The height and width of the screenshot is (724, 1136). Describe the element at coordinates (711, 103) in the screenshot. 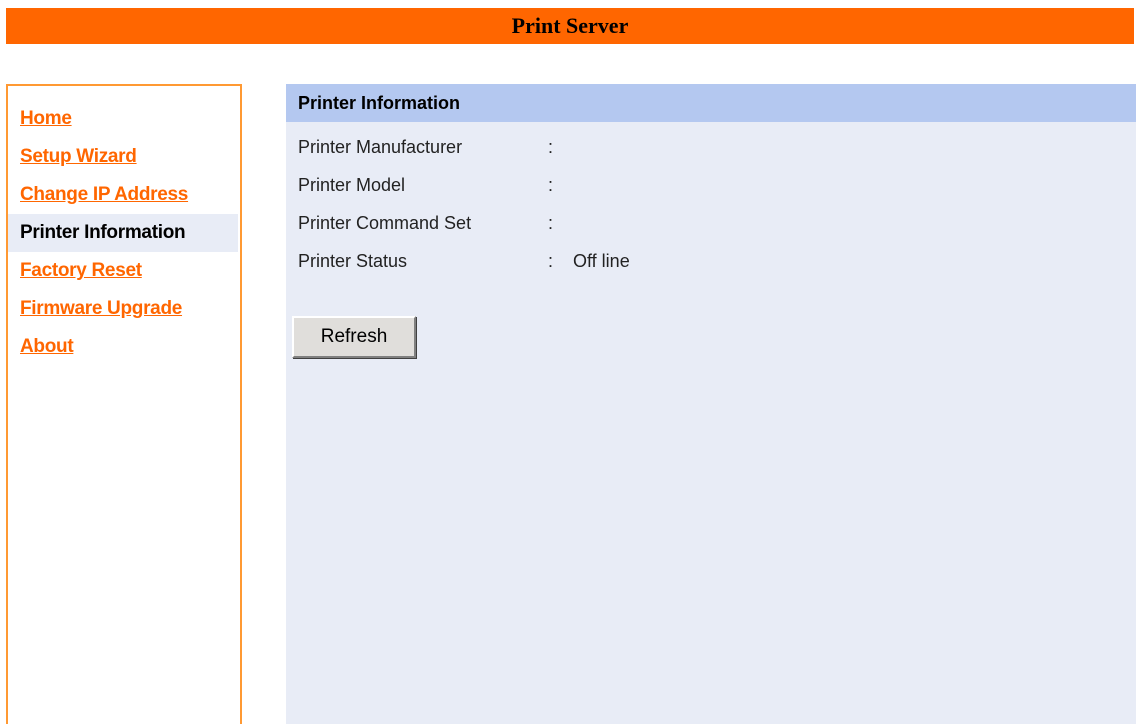

I see `section-title: Printer Information` at that location.